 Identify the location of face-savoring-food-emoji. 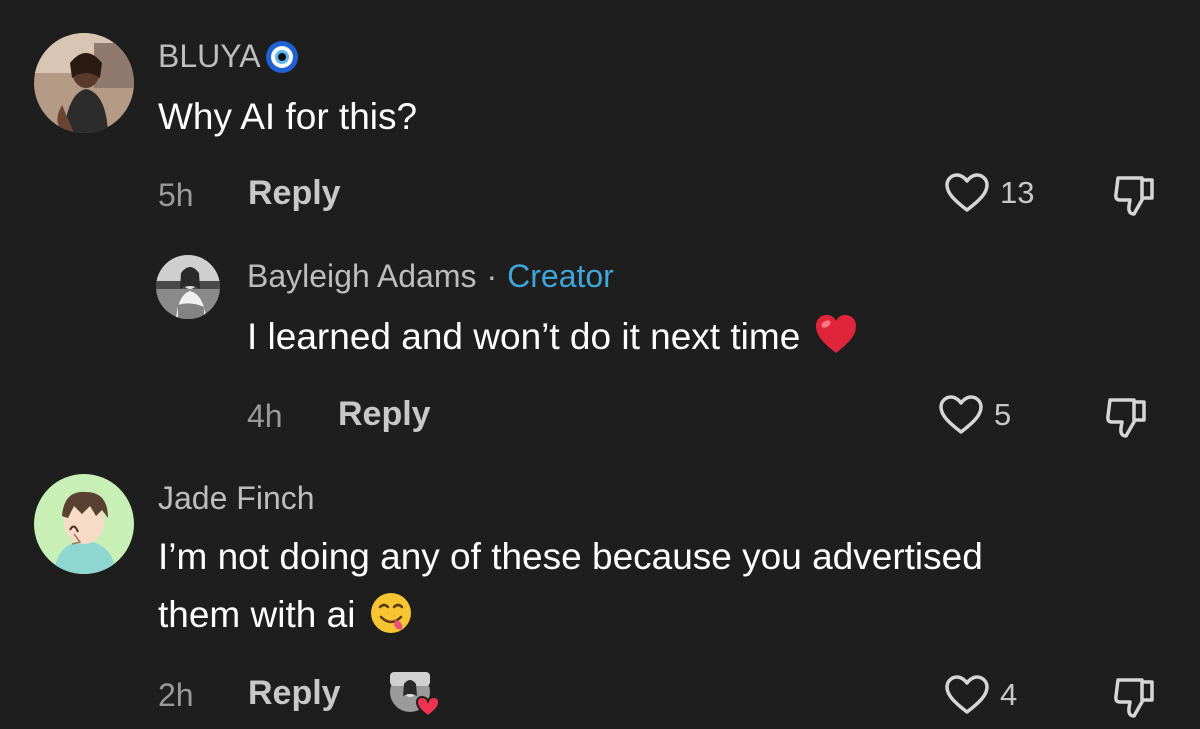
(391, 613).